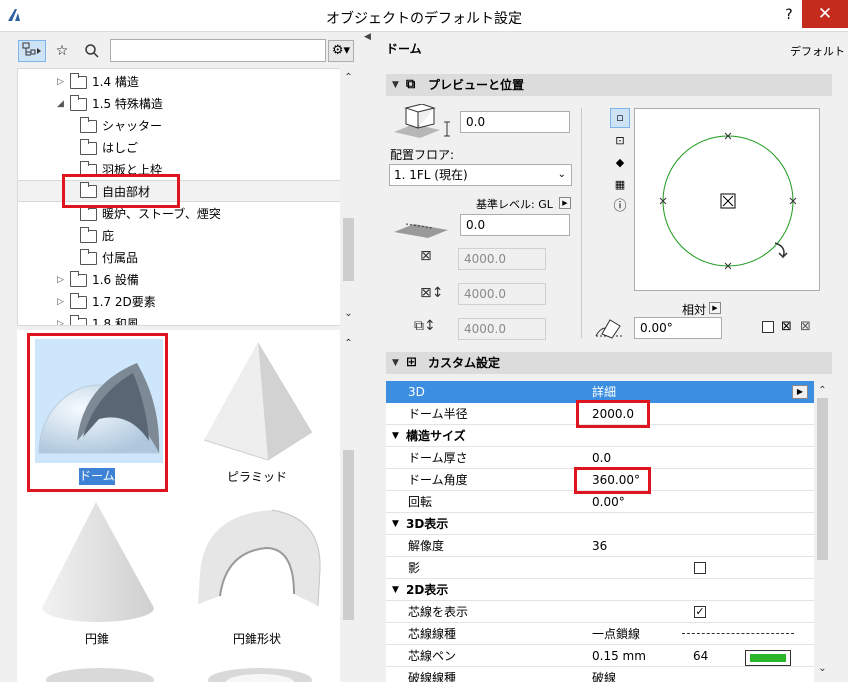  Describe the element at coordinates (727, 199) in the screenshot. I see `preview-window` at that location.